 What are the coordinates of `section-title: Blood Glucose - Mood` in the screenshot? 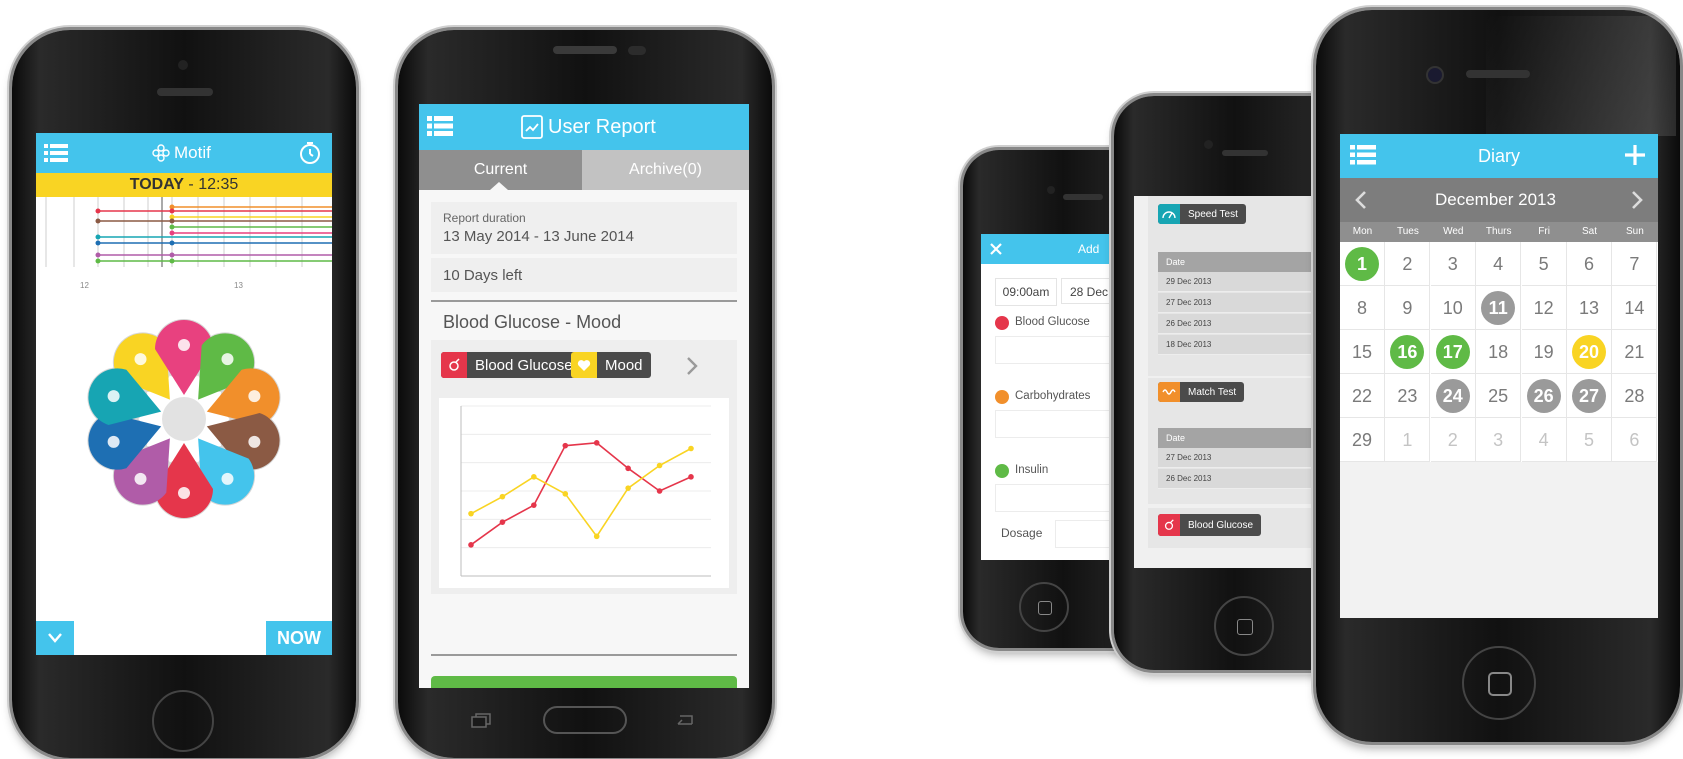 It's located at (532, 322).